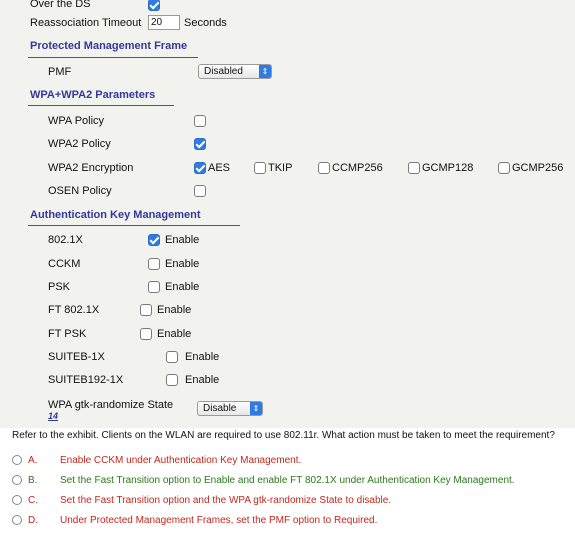 Image resolution: width=575 pixels, height=541 pixels. Describe the element at coordinates (115, 215) in the screenshot. I see `akm-section-title: Authentication Key Management` at that location.